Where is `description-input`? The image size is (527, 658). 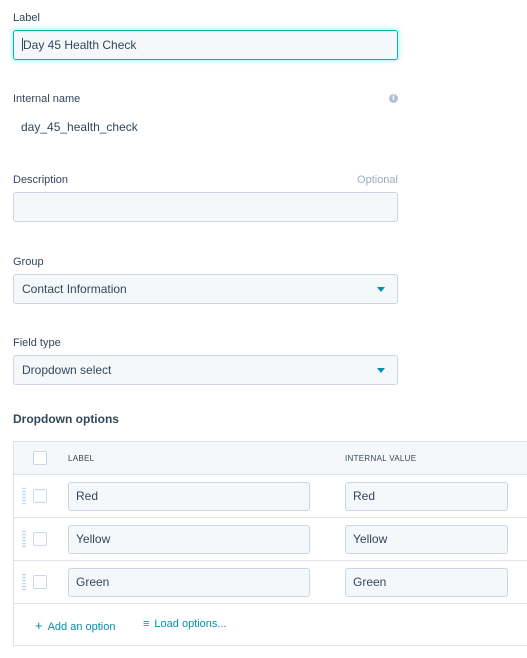 description-input is located at coordinates (205, 207).